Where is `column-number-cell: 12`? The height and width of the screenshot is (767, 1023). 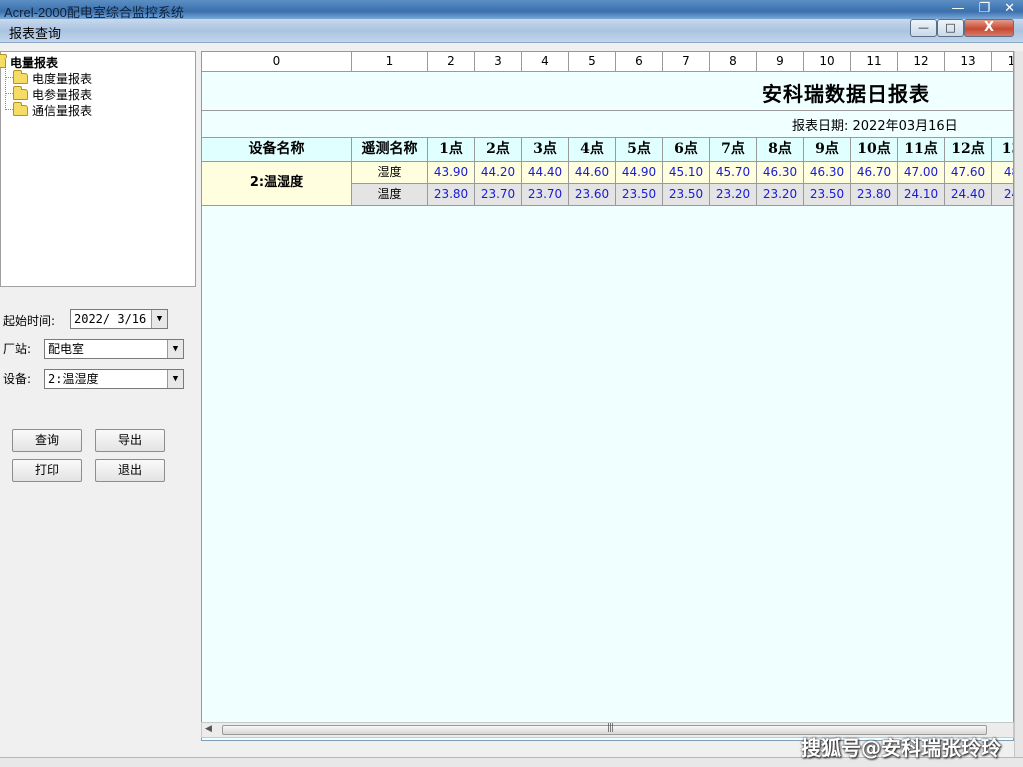
column-number-cell: 12 is located at coordinates (921, 62).